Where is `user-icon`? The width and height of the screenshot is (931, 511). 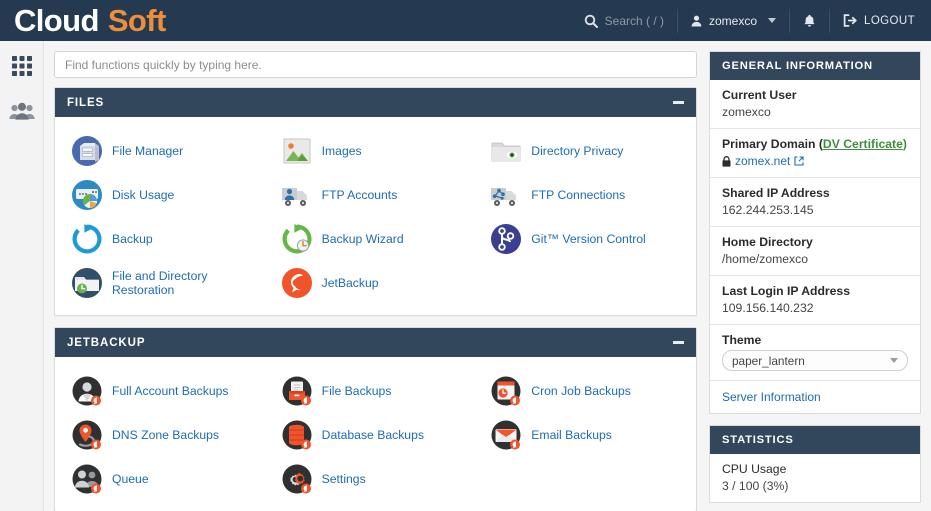
user-icon is located at coordinates (696, 21).